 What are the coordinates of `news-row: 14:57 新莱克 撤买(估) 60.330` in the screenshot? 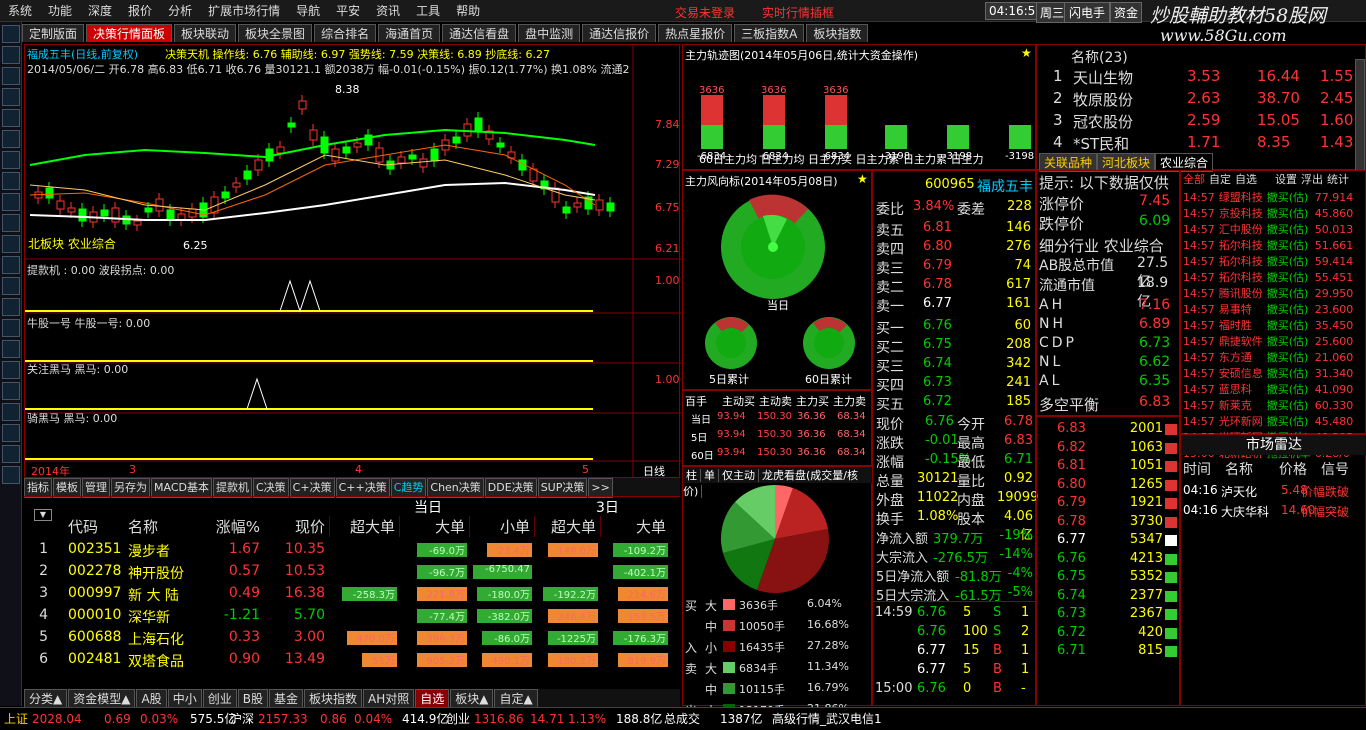 It's located at (1268, 405).